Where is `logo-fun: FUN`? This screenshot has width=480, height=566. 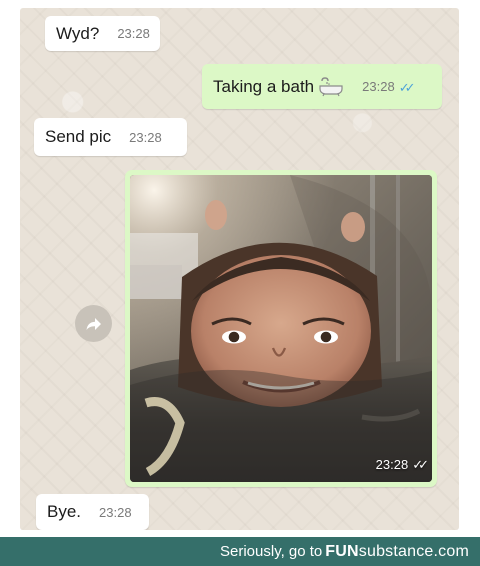
logo-fun: FUN is located at coordinates (342, 551).